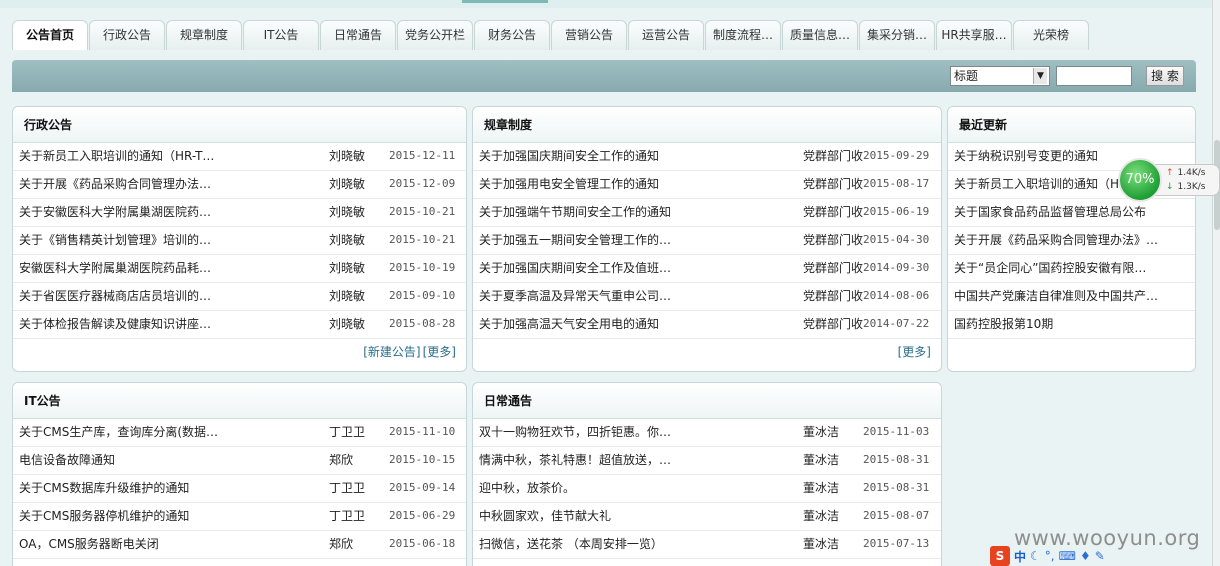  What do you see at coordinates (1094, 76) in the screenshot?
I see `search-input` at bounding box center [1094, 76].